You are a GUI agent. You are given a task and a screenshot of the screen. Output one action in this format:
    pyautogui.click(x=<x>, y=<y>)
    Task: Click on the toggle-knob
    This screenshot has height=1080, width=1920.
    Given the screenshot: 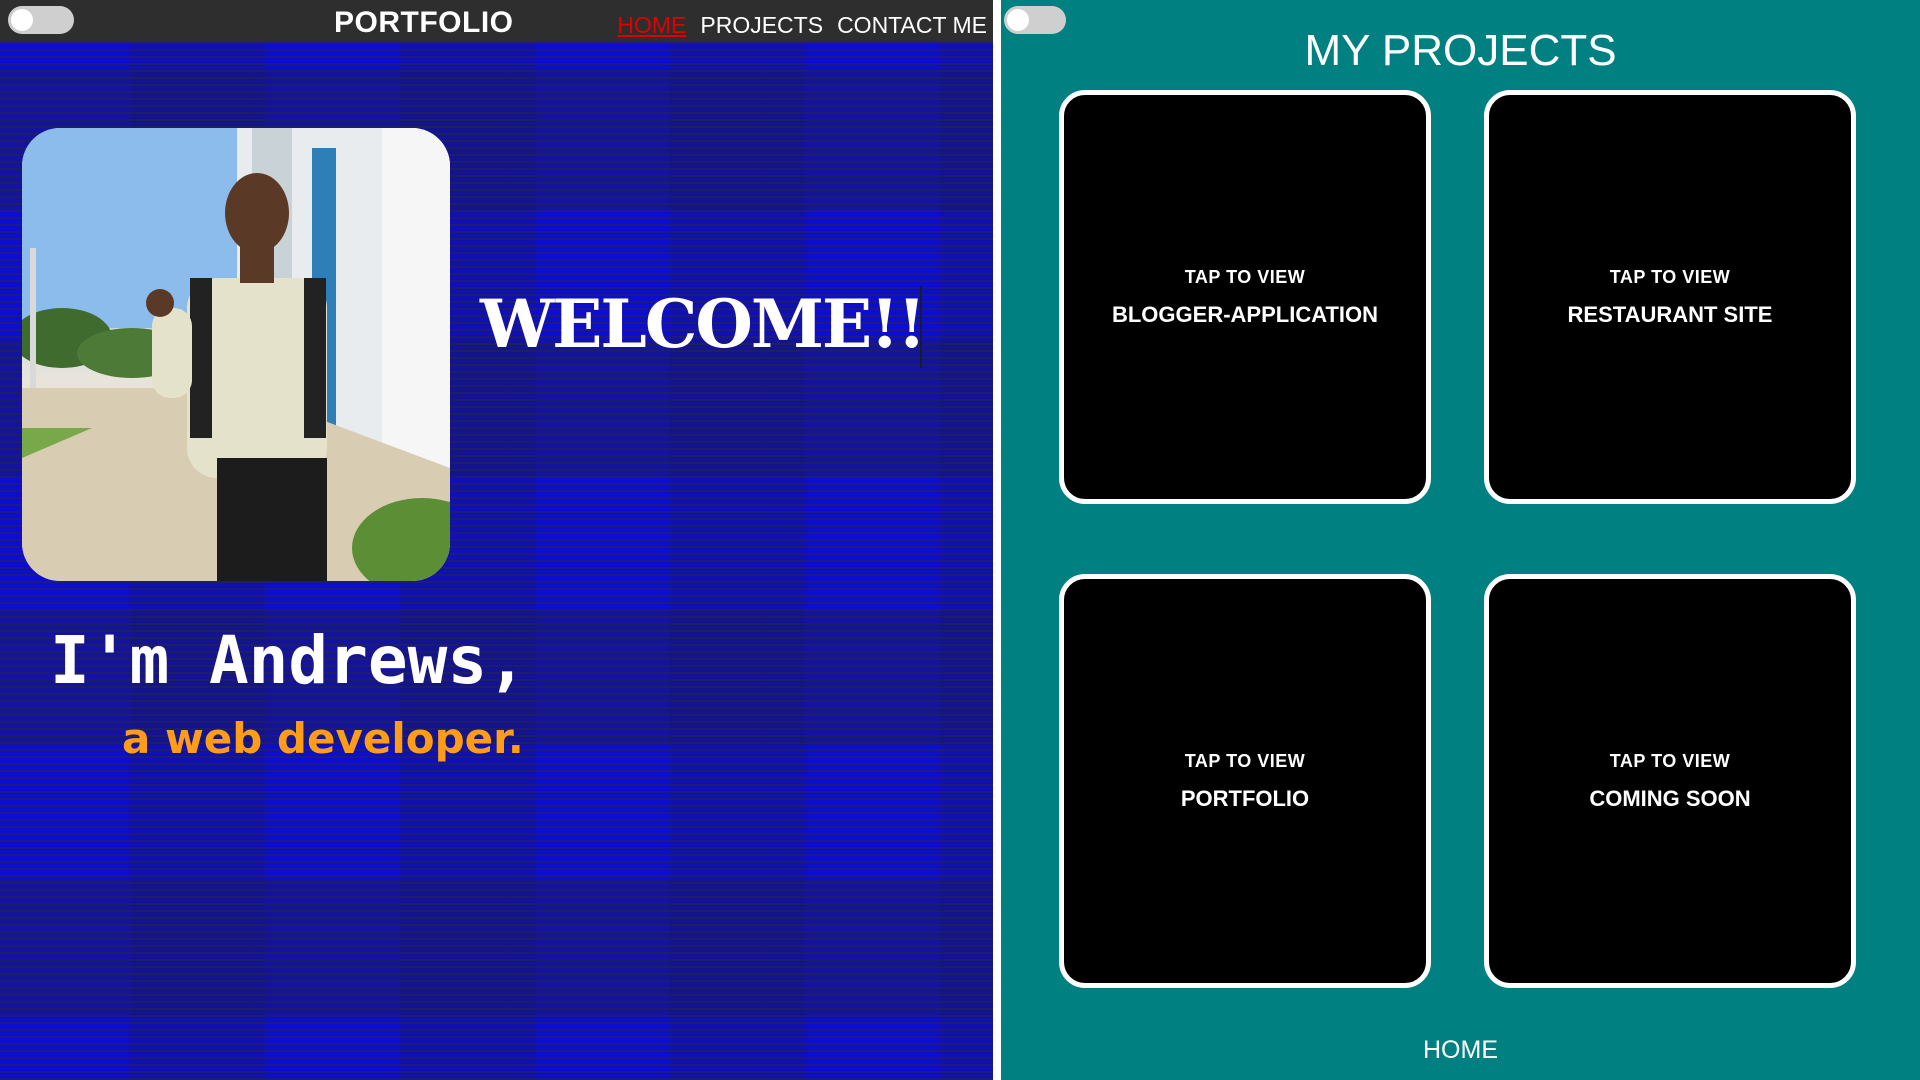 What is the action you would take?
    pyautogui.click(x=22, y=20)
    